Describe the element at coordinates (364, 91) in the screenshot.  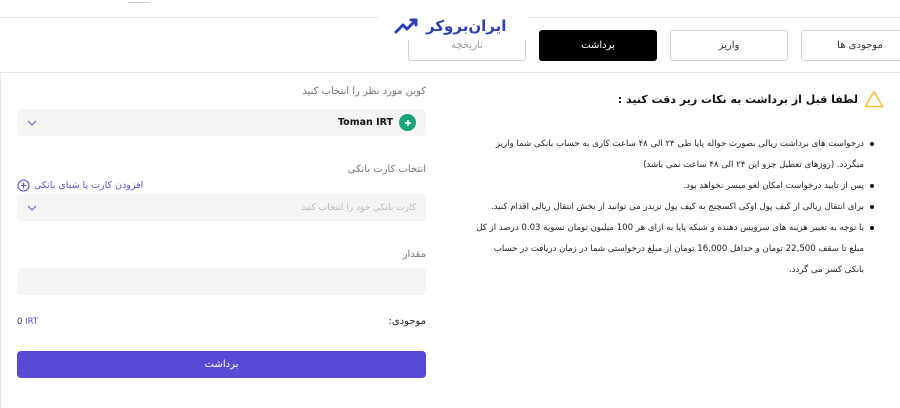
I see `coin-label: کوین مورد نظر را انتخاب کنید` at that location.